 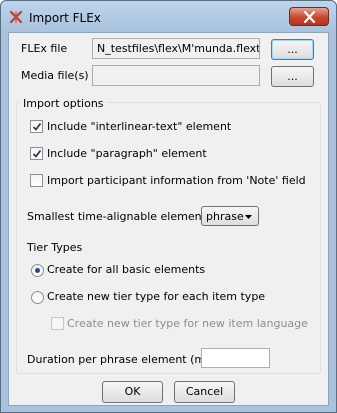 I want to click on ok-button: OK, so click(x=132, y=392).